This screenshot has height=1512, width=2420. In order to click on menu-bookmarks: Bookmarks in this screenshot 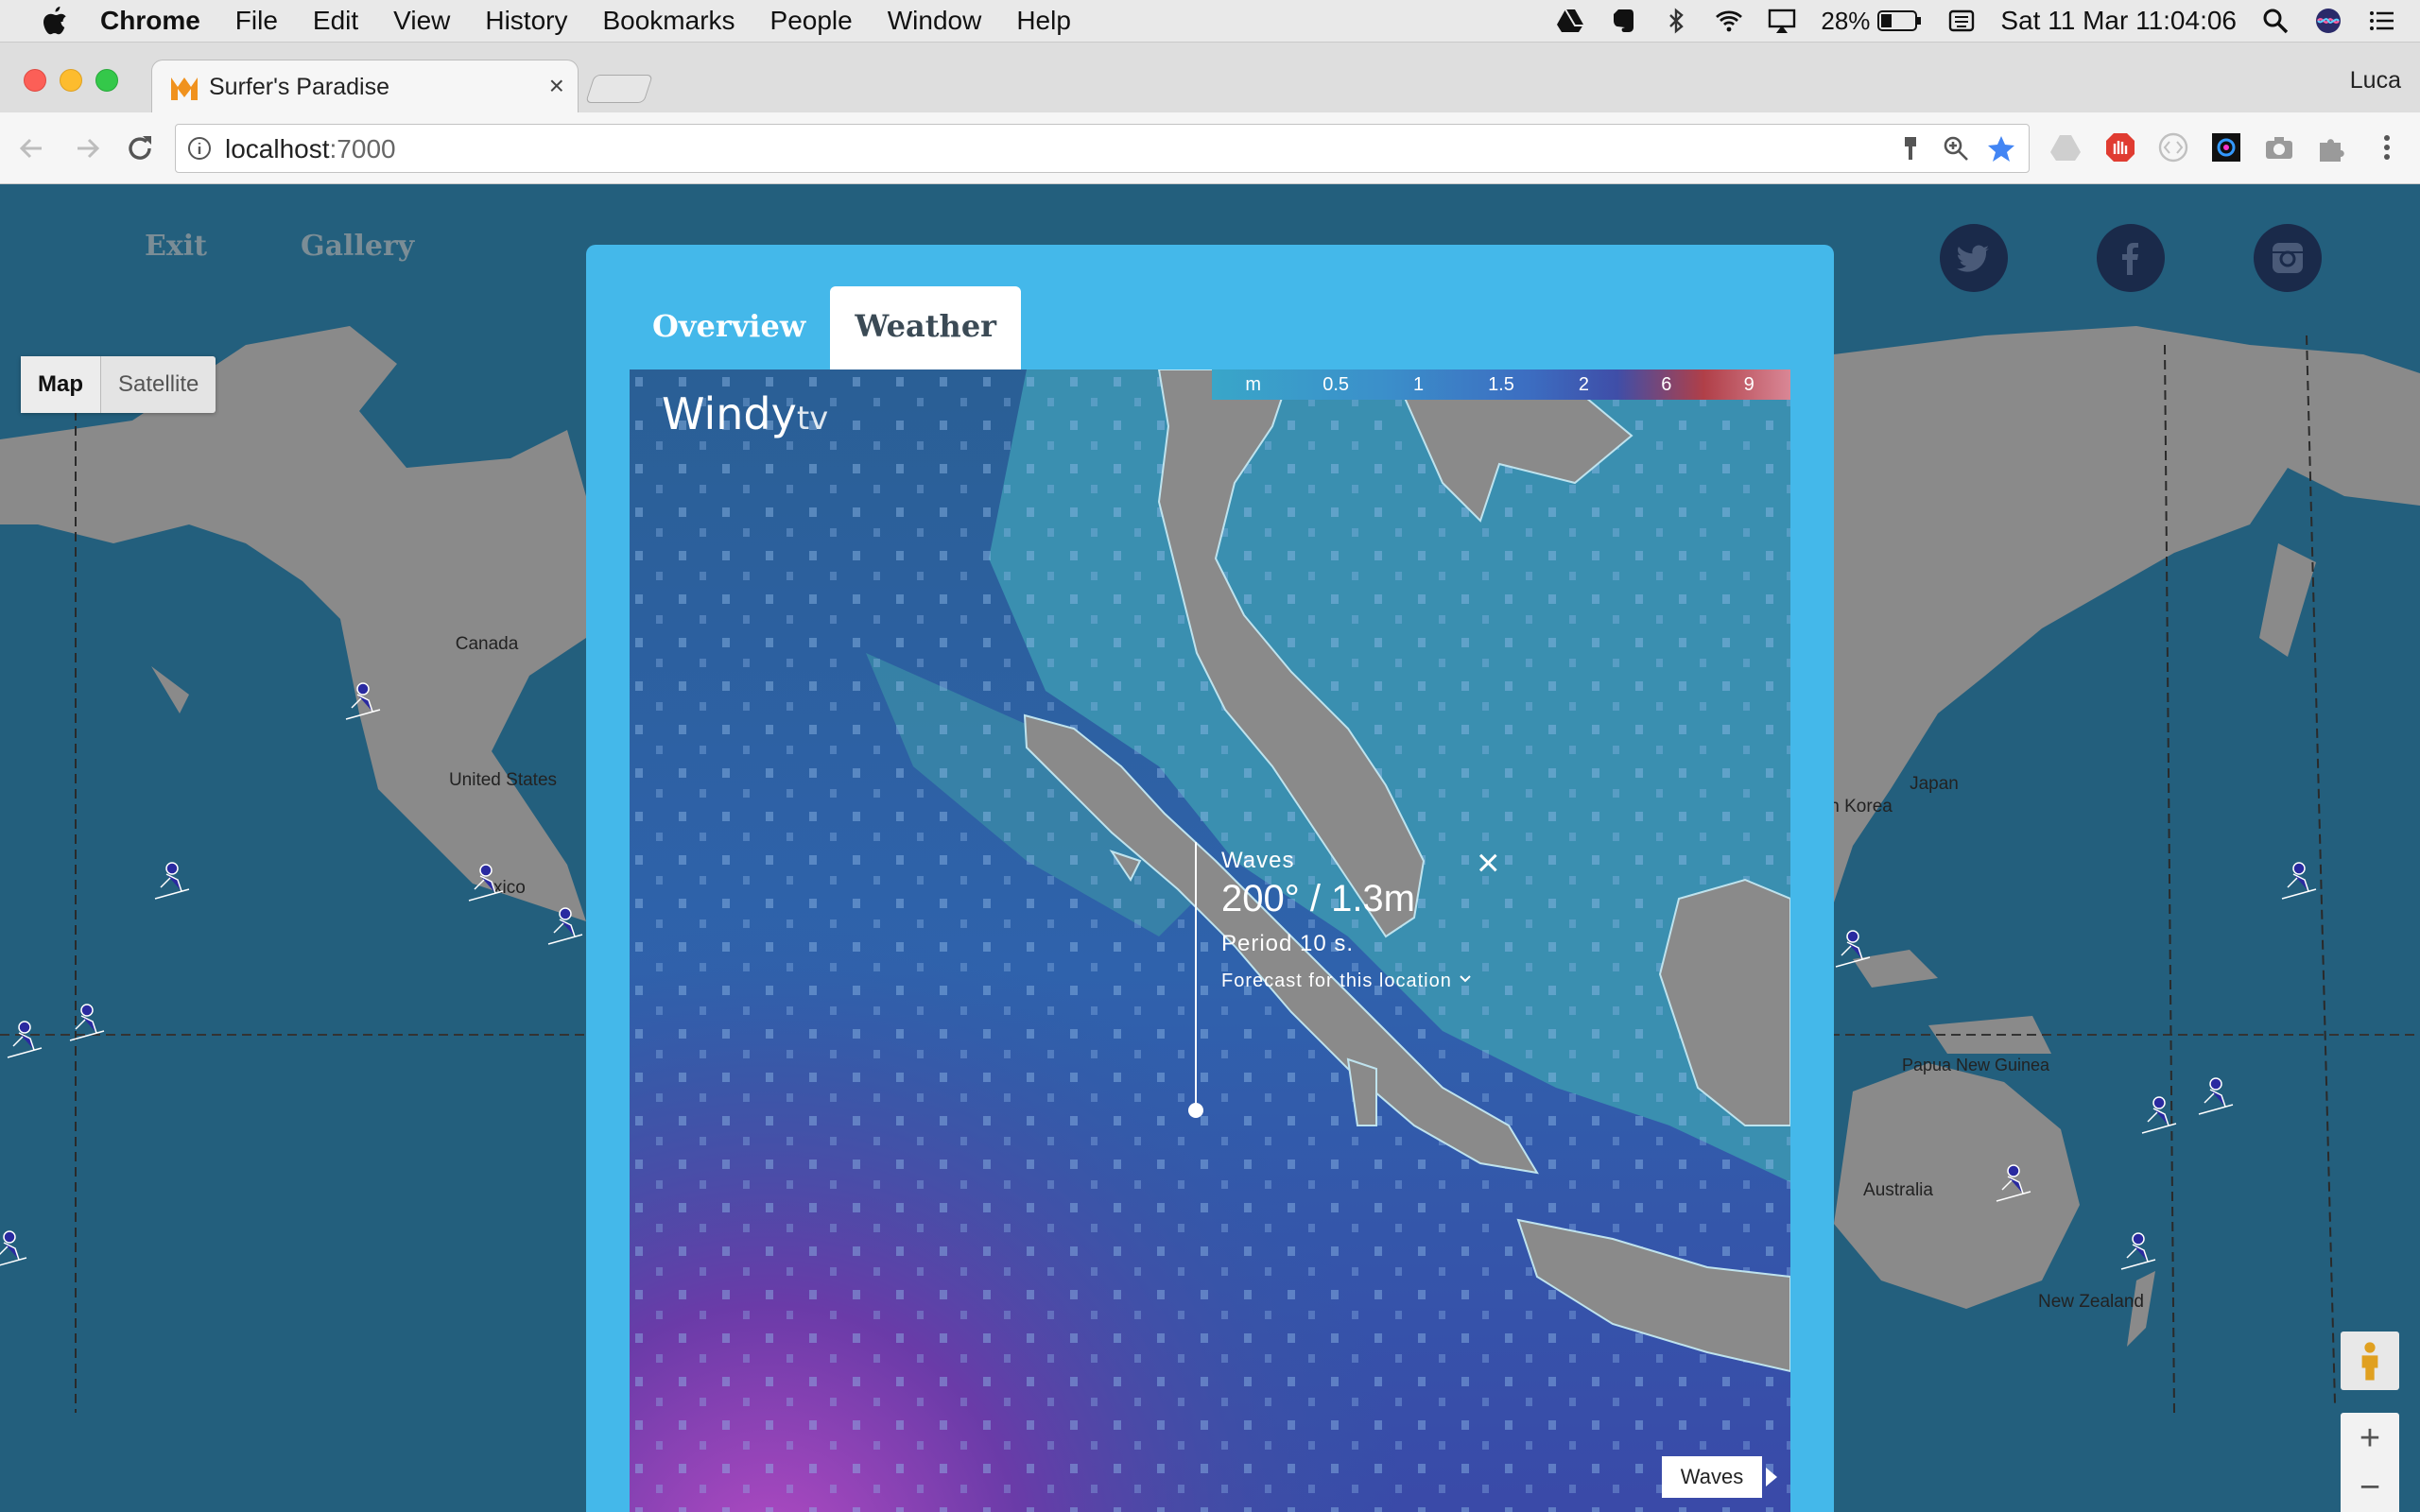, I will do `click(668, 21)`.